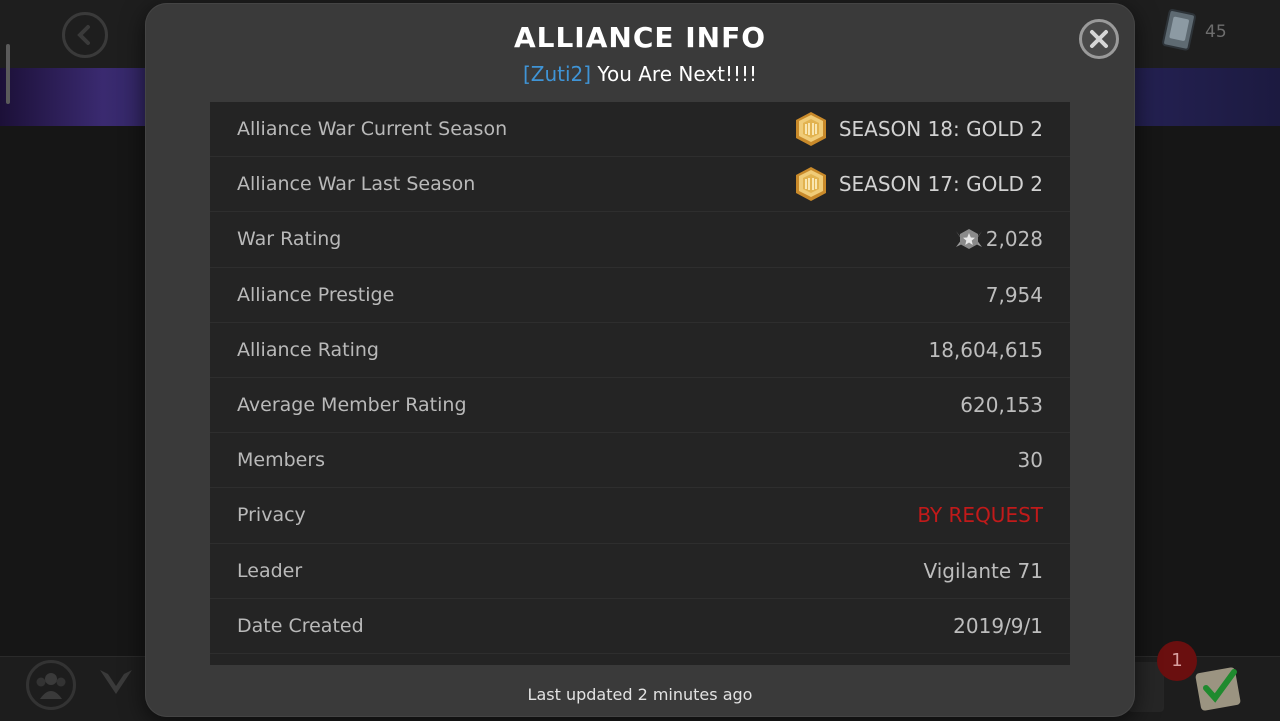  I want to click on members-value: 30, so click(1030, 460).